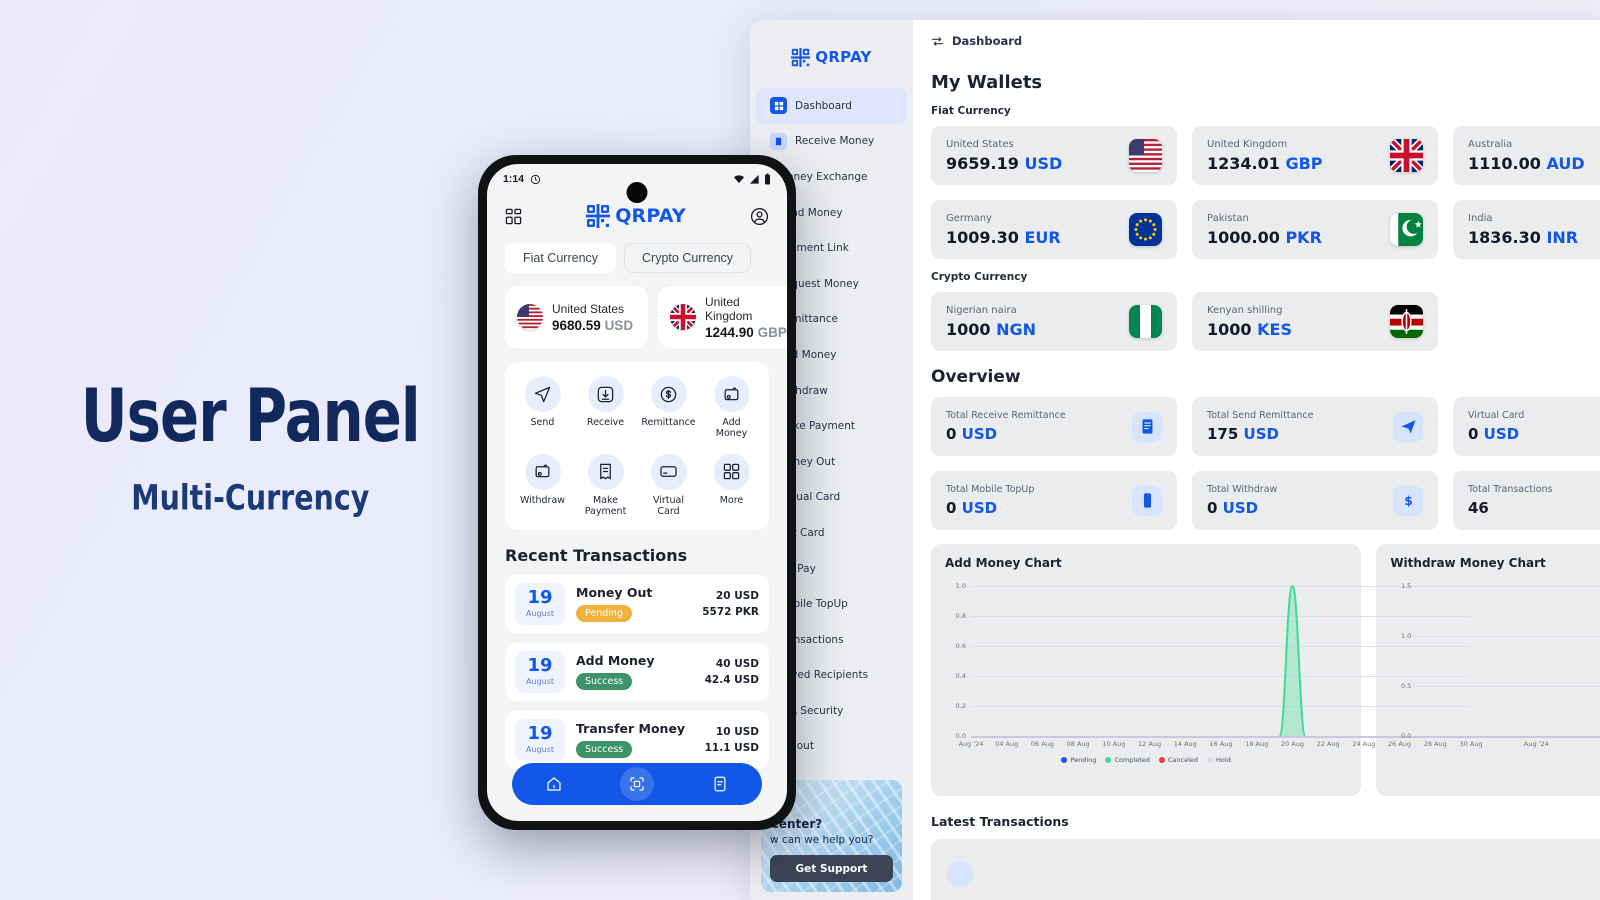 This screenshot has width=1600, height=900. I want to click on wallet-card: India 1836.30 INR, so click(1526, 229).